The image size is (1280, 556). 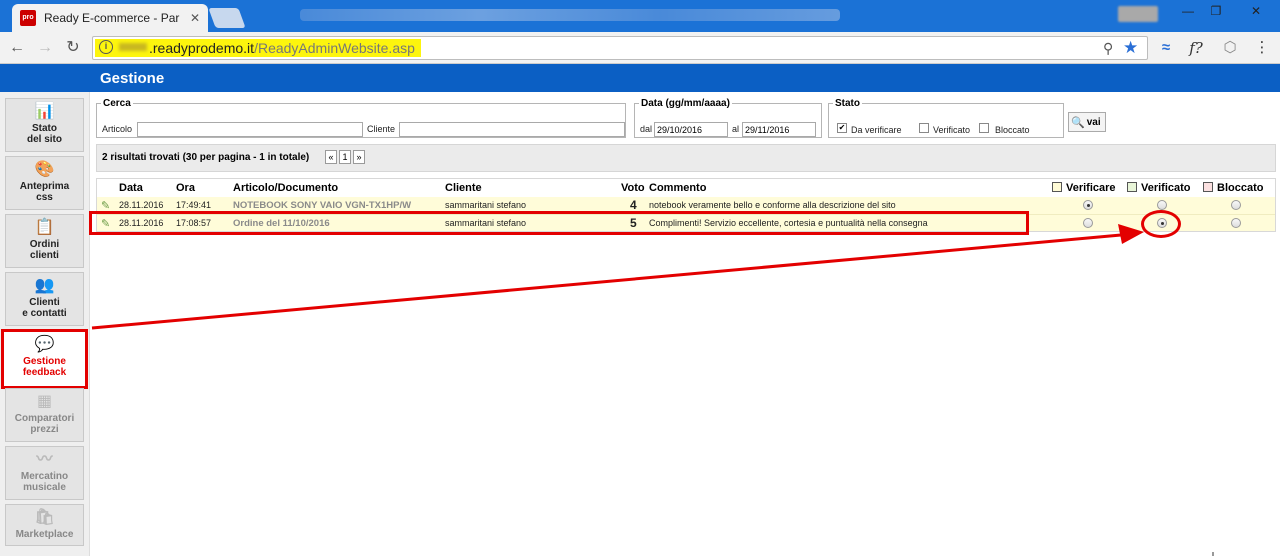 What do you see at coordinates (227, 18) in the screenshot?
I see `new-tab-button` at bounding box center [227, 18].